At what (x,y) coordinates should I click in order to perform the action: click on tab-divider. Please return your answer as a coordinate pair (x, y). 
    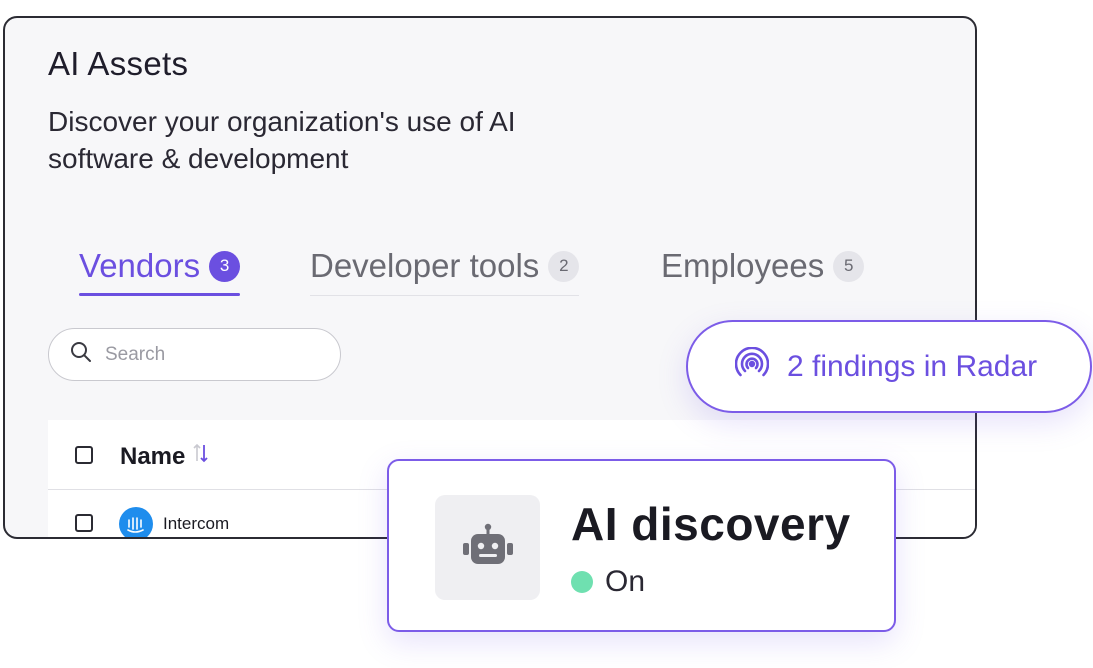
    Looking at the image, I should click on (445, 295).